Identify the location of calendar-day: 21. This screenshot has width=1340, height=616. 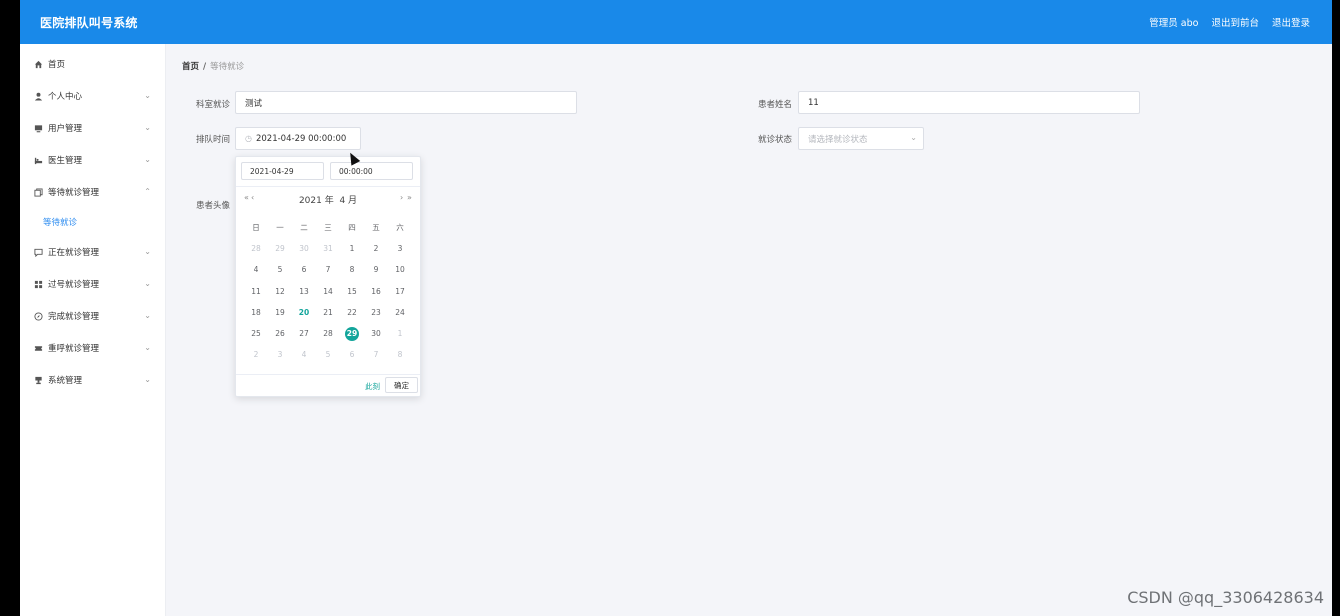
(328, 312).